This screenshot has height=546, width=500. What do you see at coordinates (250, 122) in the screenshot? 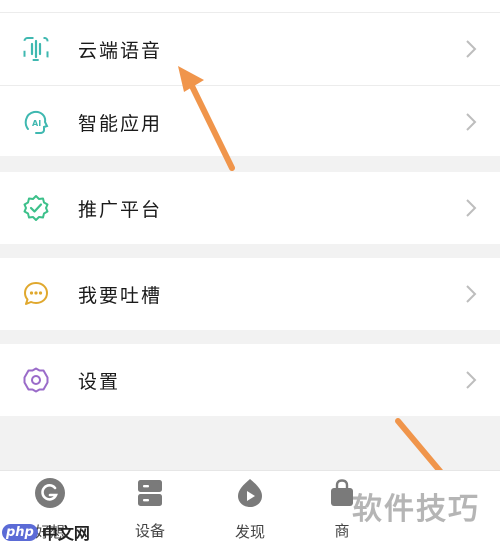
I see `menu-item-smart-apps: AI 智能应用` at bounding box center [250, 122].